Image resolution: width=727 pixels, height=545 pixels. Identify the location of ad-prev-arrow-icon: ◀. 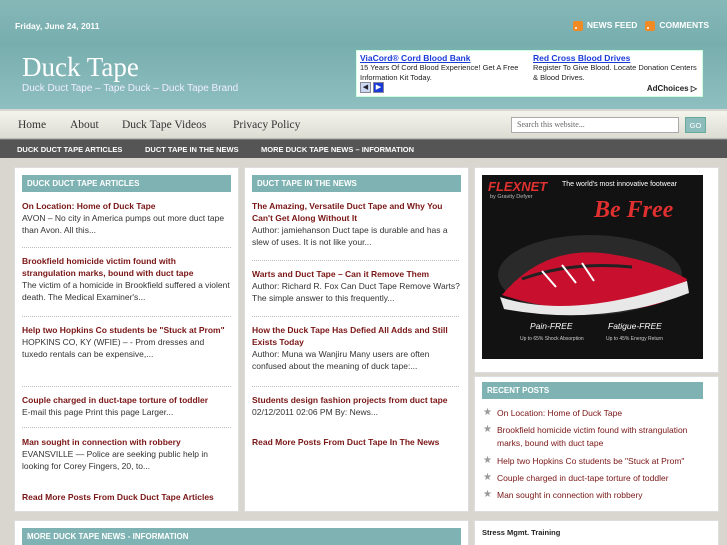
(365, 87).